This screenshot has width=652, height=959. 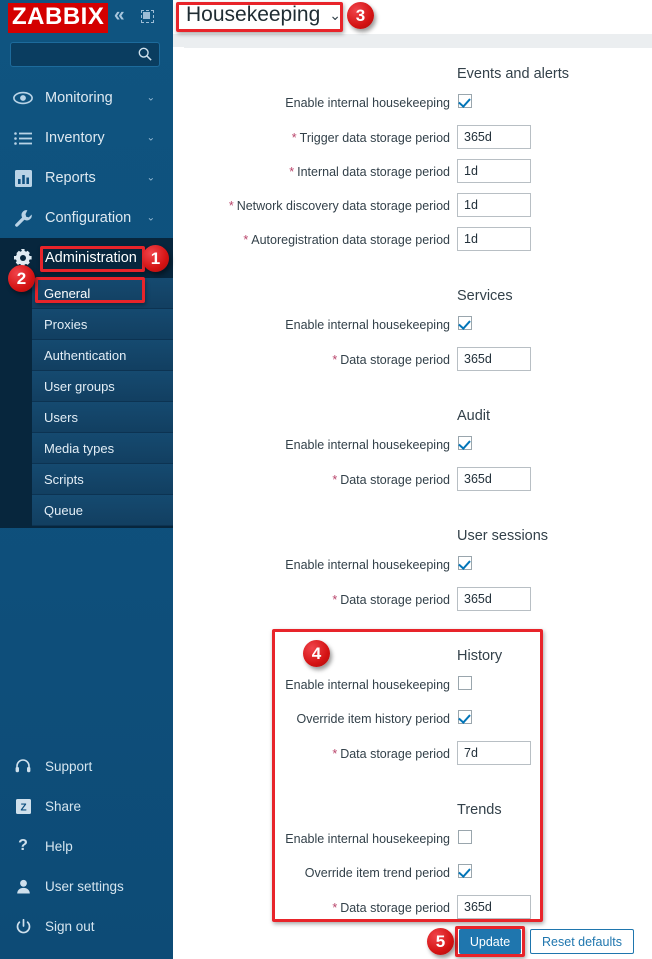 What do you see at coordinates (369, 172) in the screenshot?
I see `field-label: * Internal data storage period` at bounding box center [369, 172].